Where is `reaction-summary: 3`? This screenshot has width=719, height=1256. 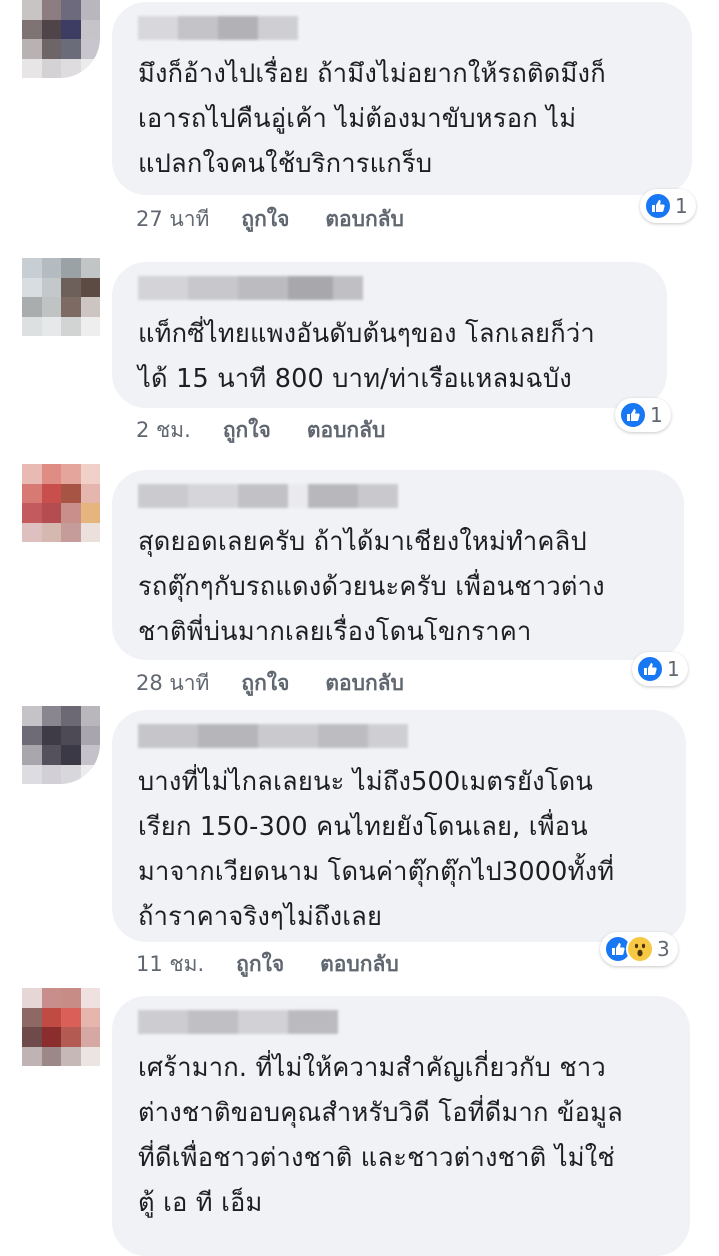
reaction-summary: 3 is located at coordinates (639, 949).